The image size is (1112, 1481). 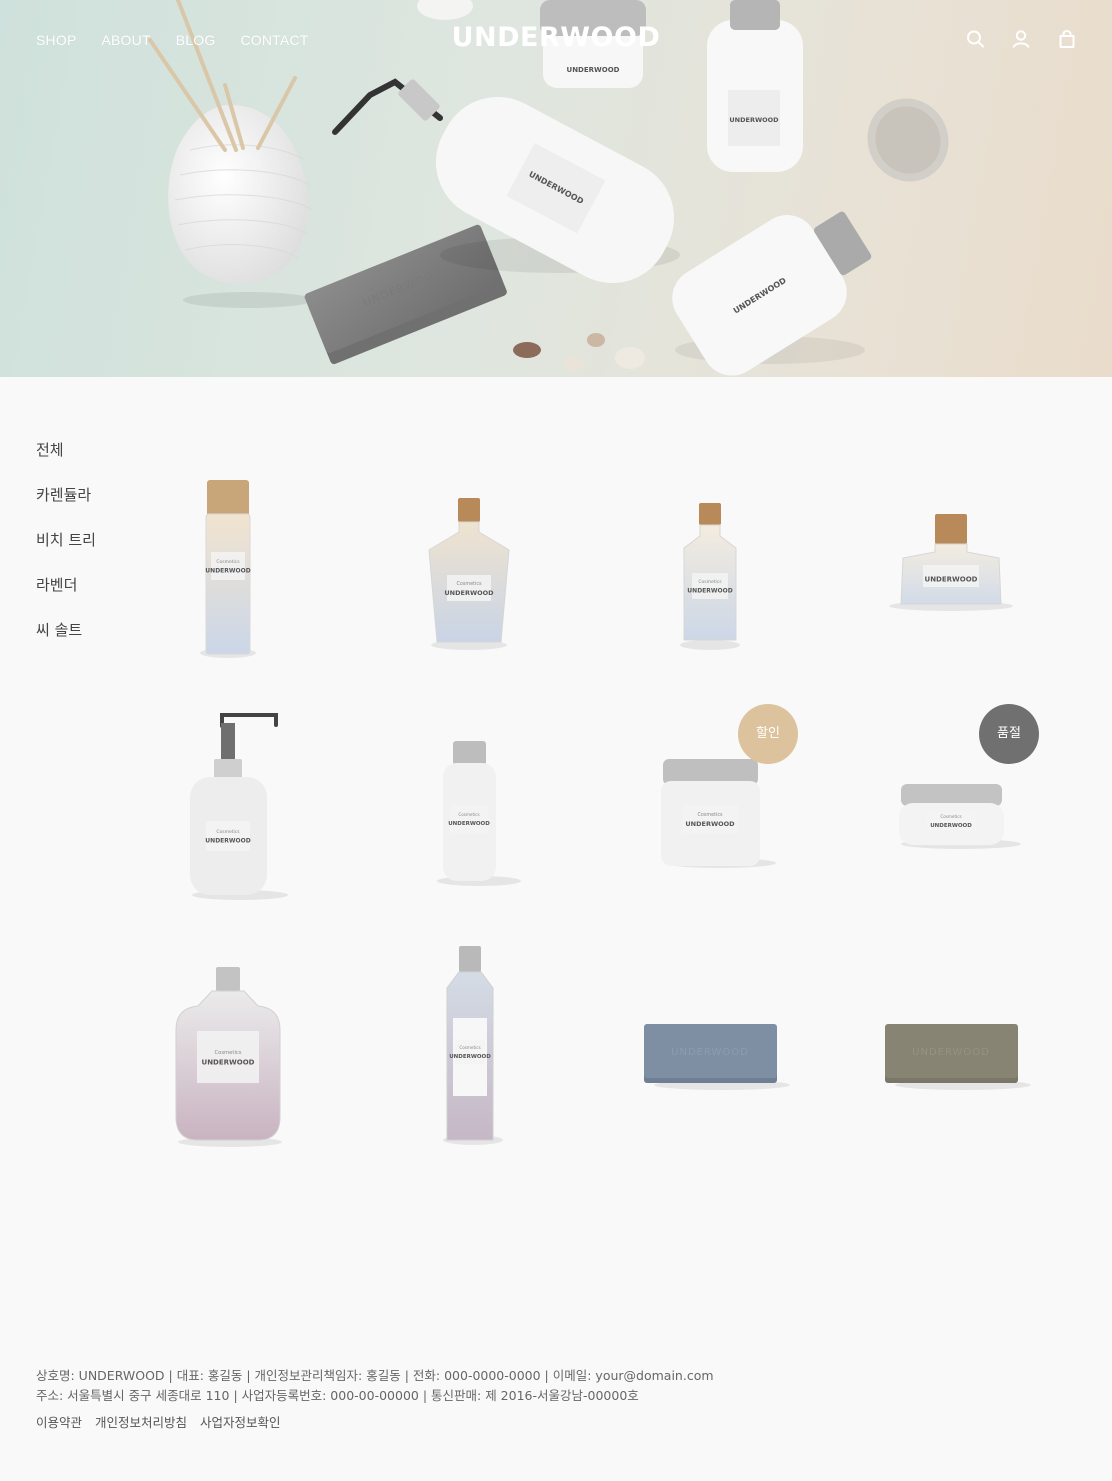 I want to click on cart-icon, so click(x=1067, y=39).